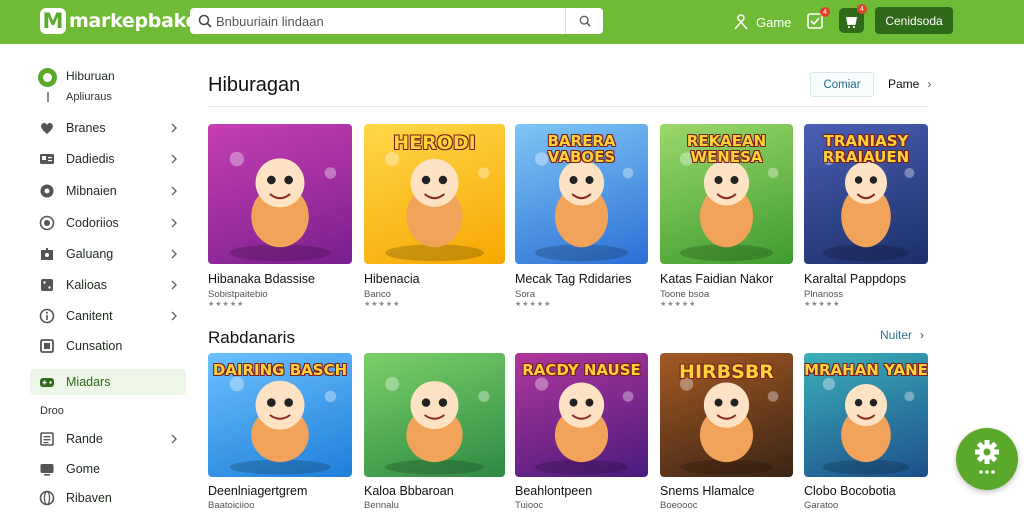 Image resolution: width=1024 pixels, height=512 pixels. Describe the element at coordinates (47, 498) in the screenshot. I see `globe-icon` at that location.